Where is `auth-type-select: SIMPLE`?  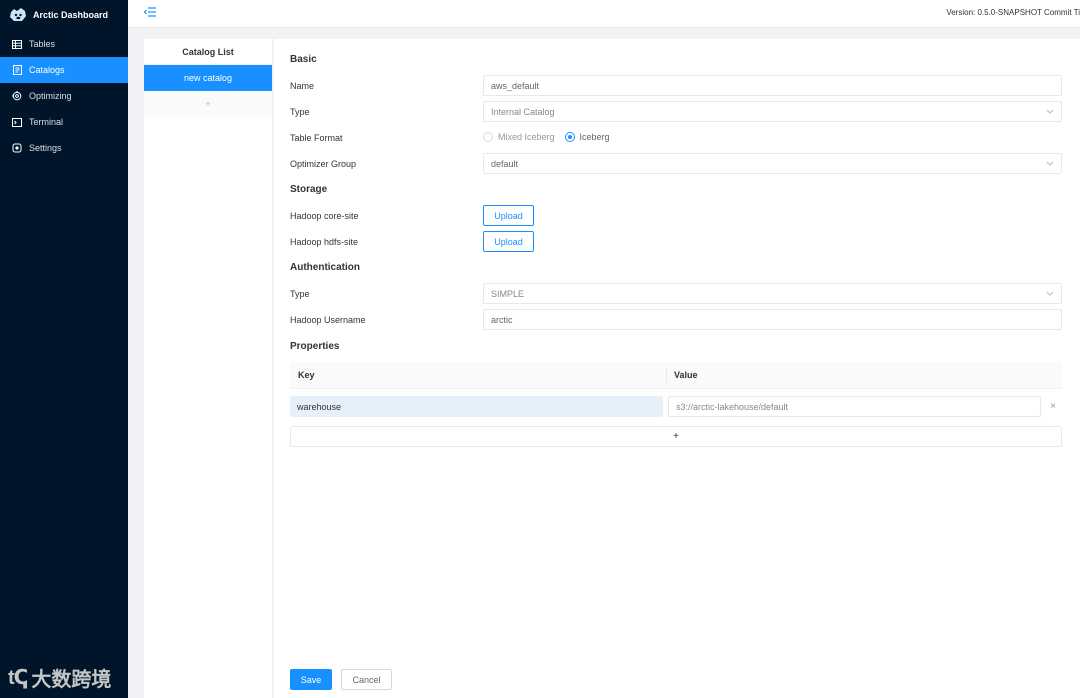 auth-type-select: SIMPLE is located at coordinates (772, 293).